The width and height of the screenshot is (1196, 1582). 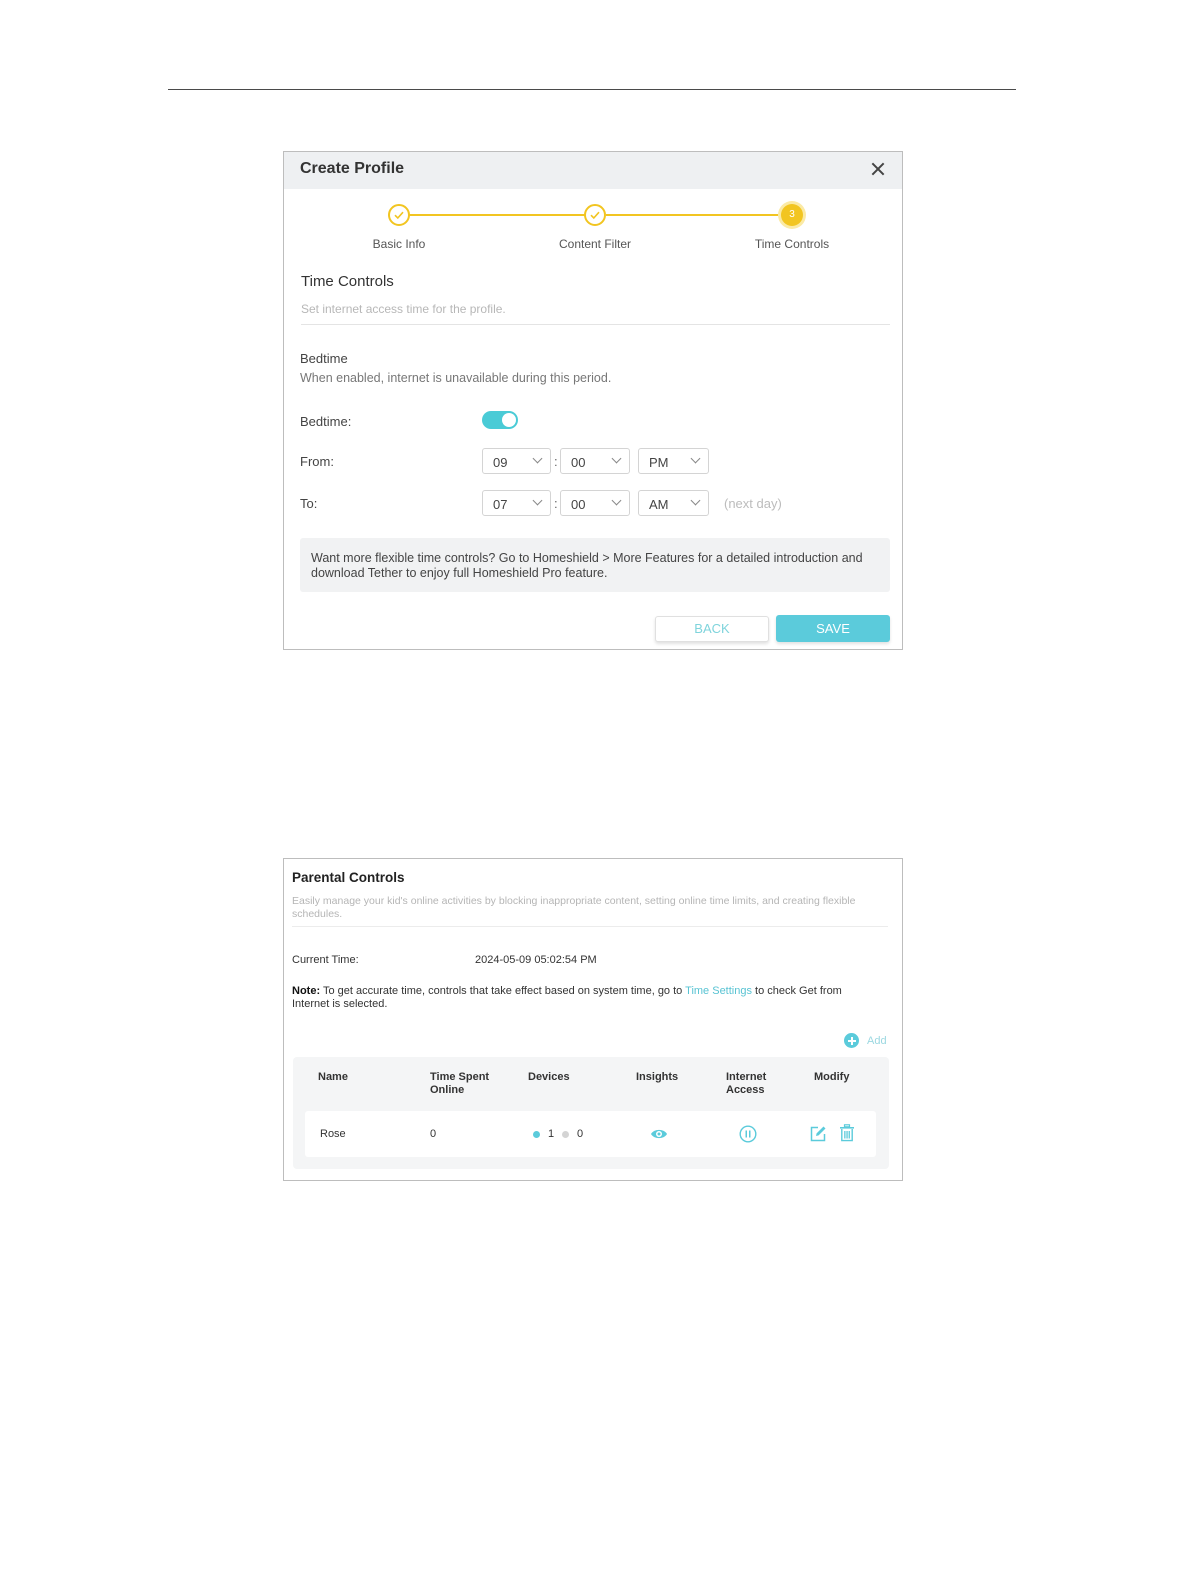 What do you see at coordinates (659, 462) in the screenshot?
I see `from-ampm-value: PM` at bounding box center [659, 462].